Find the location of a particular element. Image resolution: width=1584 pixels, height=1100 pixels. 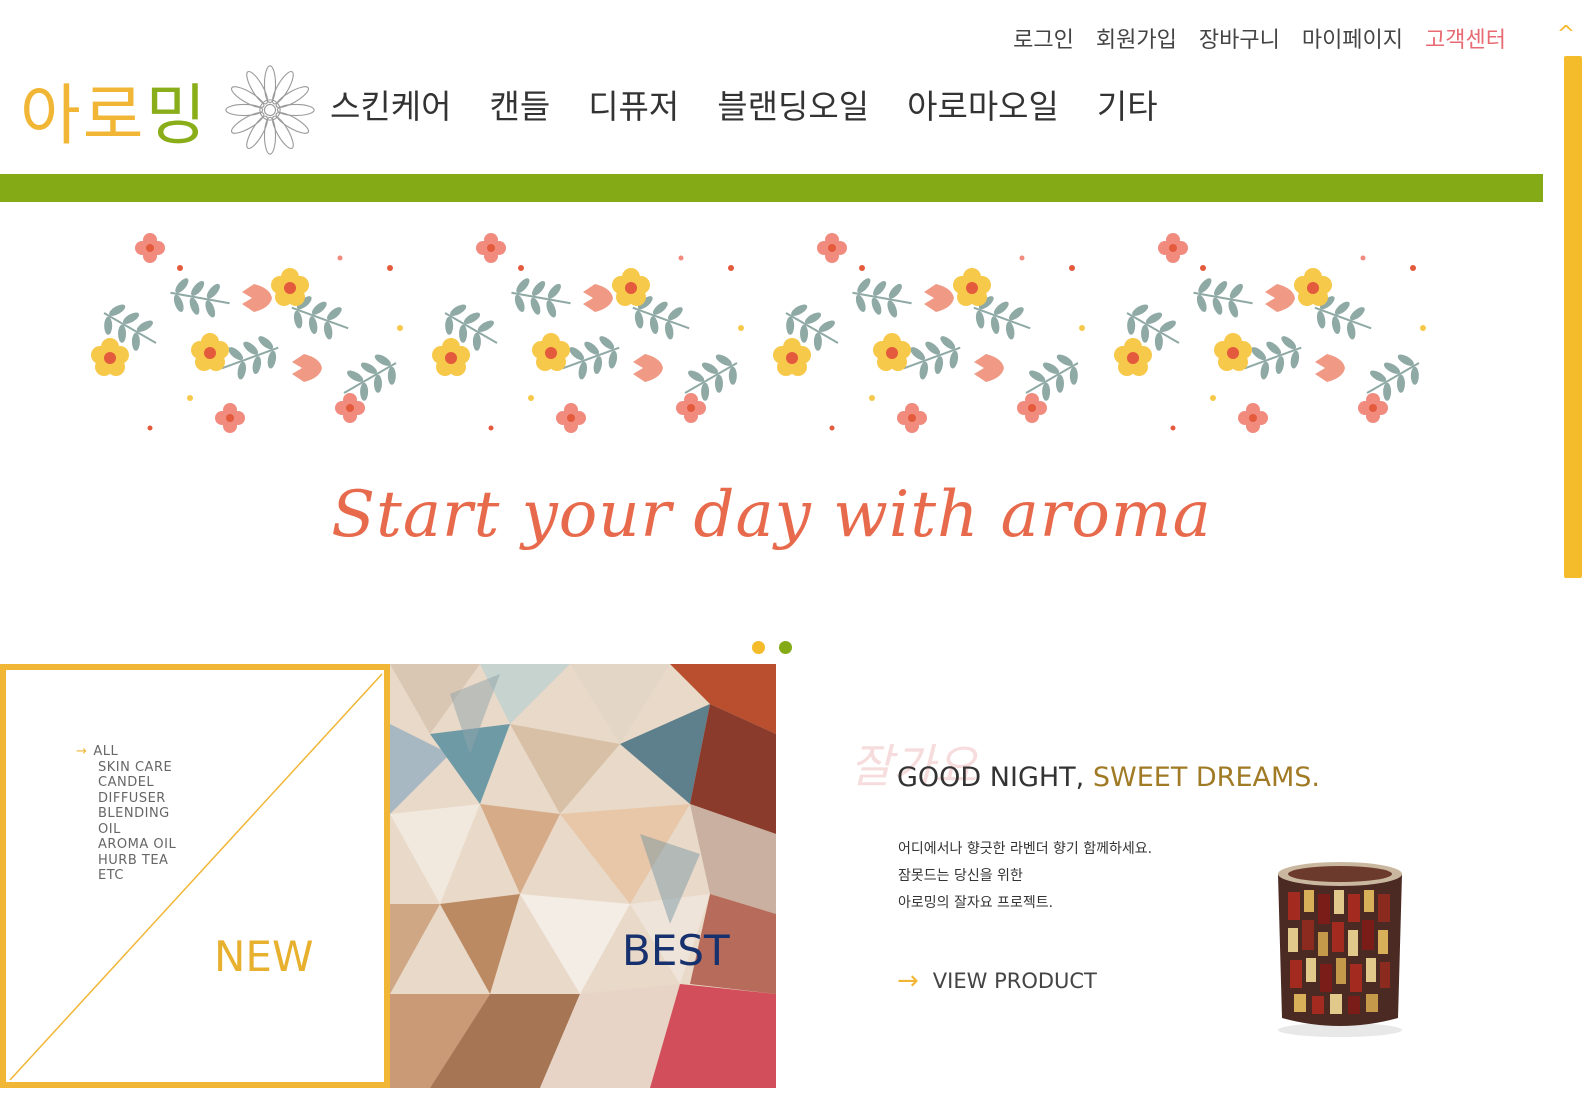

header-divider is located at coordinates (771, 188).